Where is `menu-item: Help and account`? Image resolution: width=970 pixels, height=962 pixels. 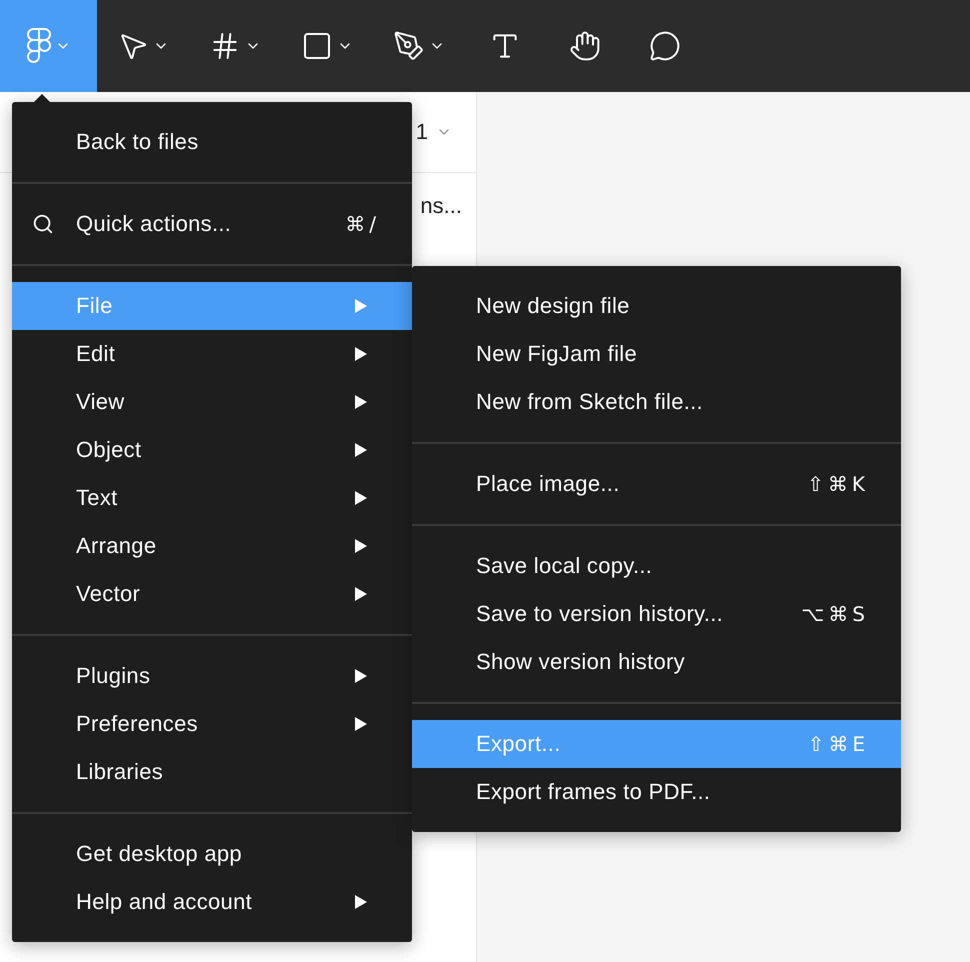 menu-item: Help and account is located at coordinates (212, 902).